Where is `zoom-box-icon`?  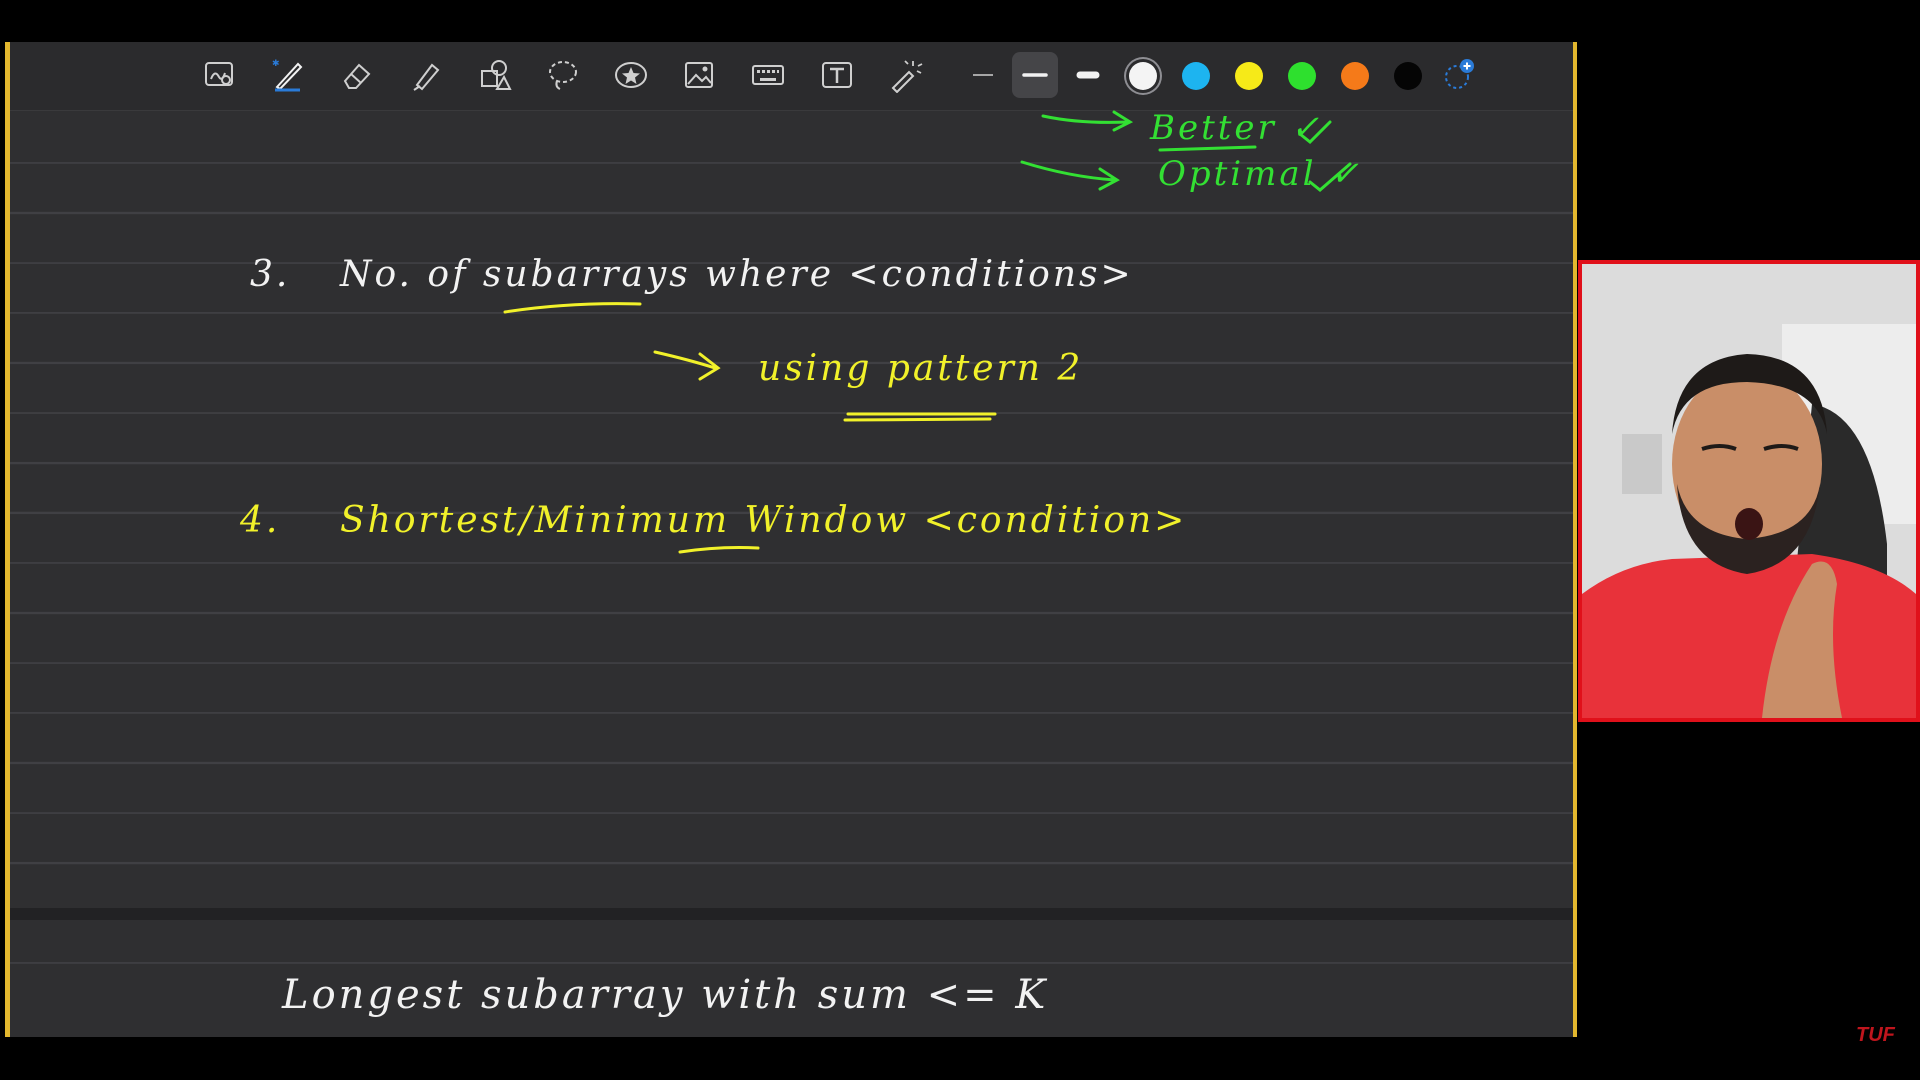
zoom-box-icon is located at coordinates (219, 74).